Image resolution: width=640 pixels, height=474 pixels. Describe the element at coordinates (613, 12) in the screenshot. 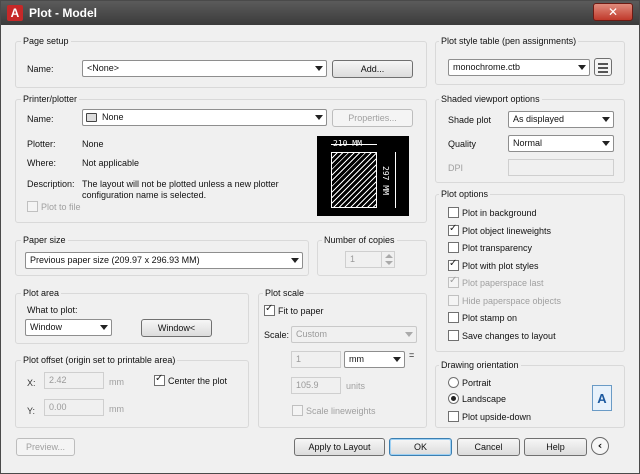

I see `close-button: ✕` at that location.